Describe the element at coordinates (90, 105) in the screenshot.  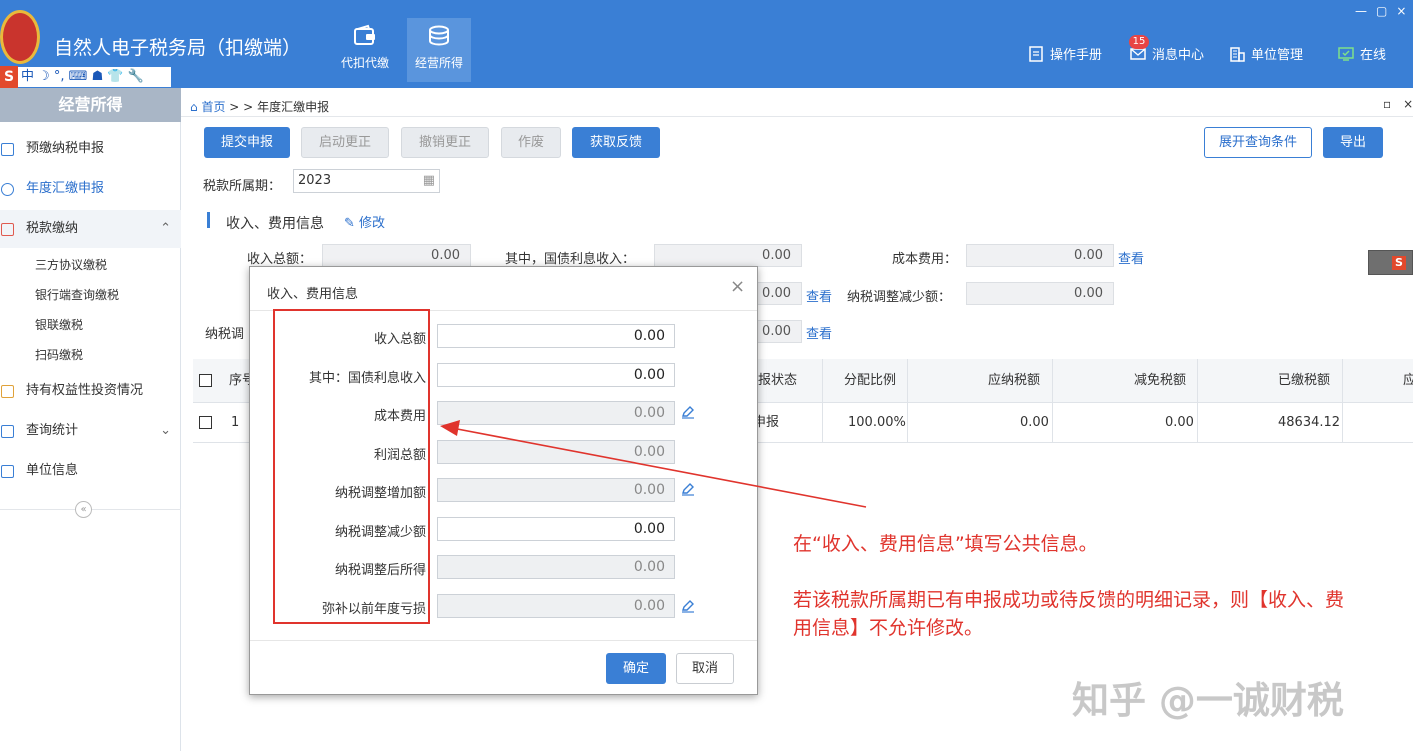
I see `sidebar-title: 经营所得` at that location.